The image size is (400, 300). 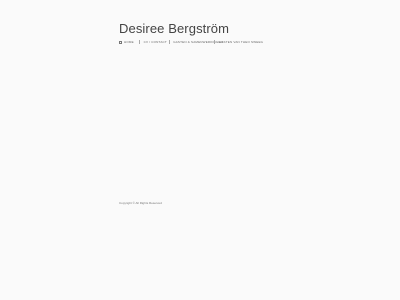 What do you see at coordinates (174, 28) in the screenshot?
I see `site-title: Desiree Bergström` at bounding box center [174, 28].